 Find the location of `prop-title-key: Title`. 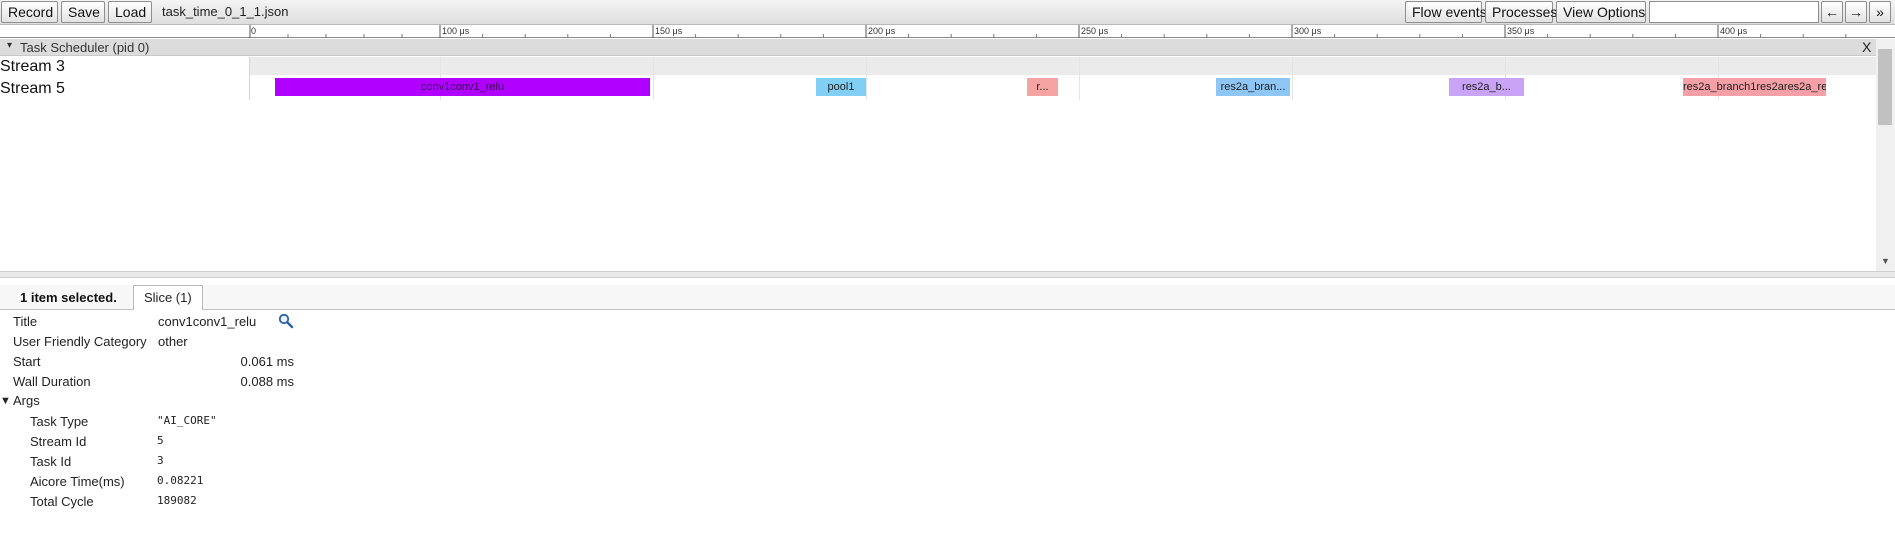

prop-title-key: Title is located at coordinates (25, 321).